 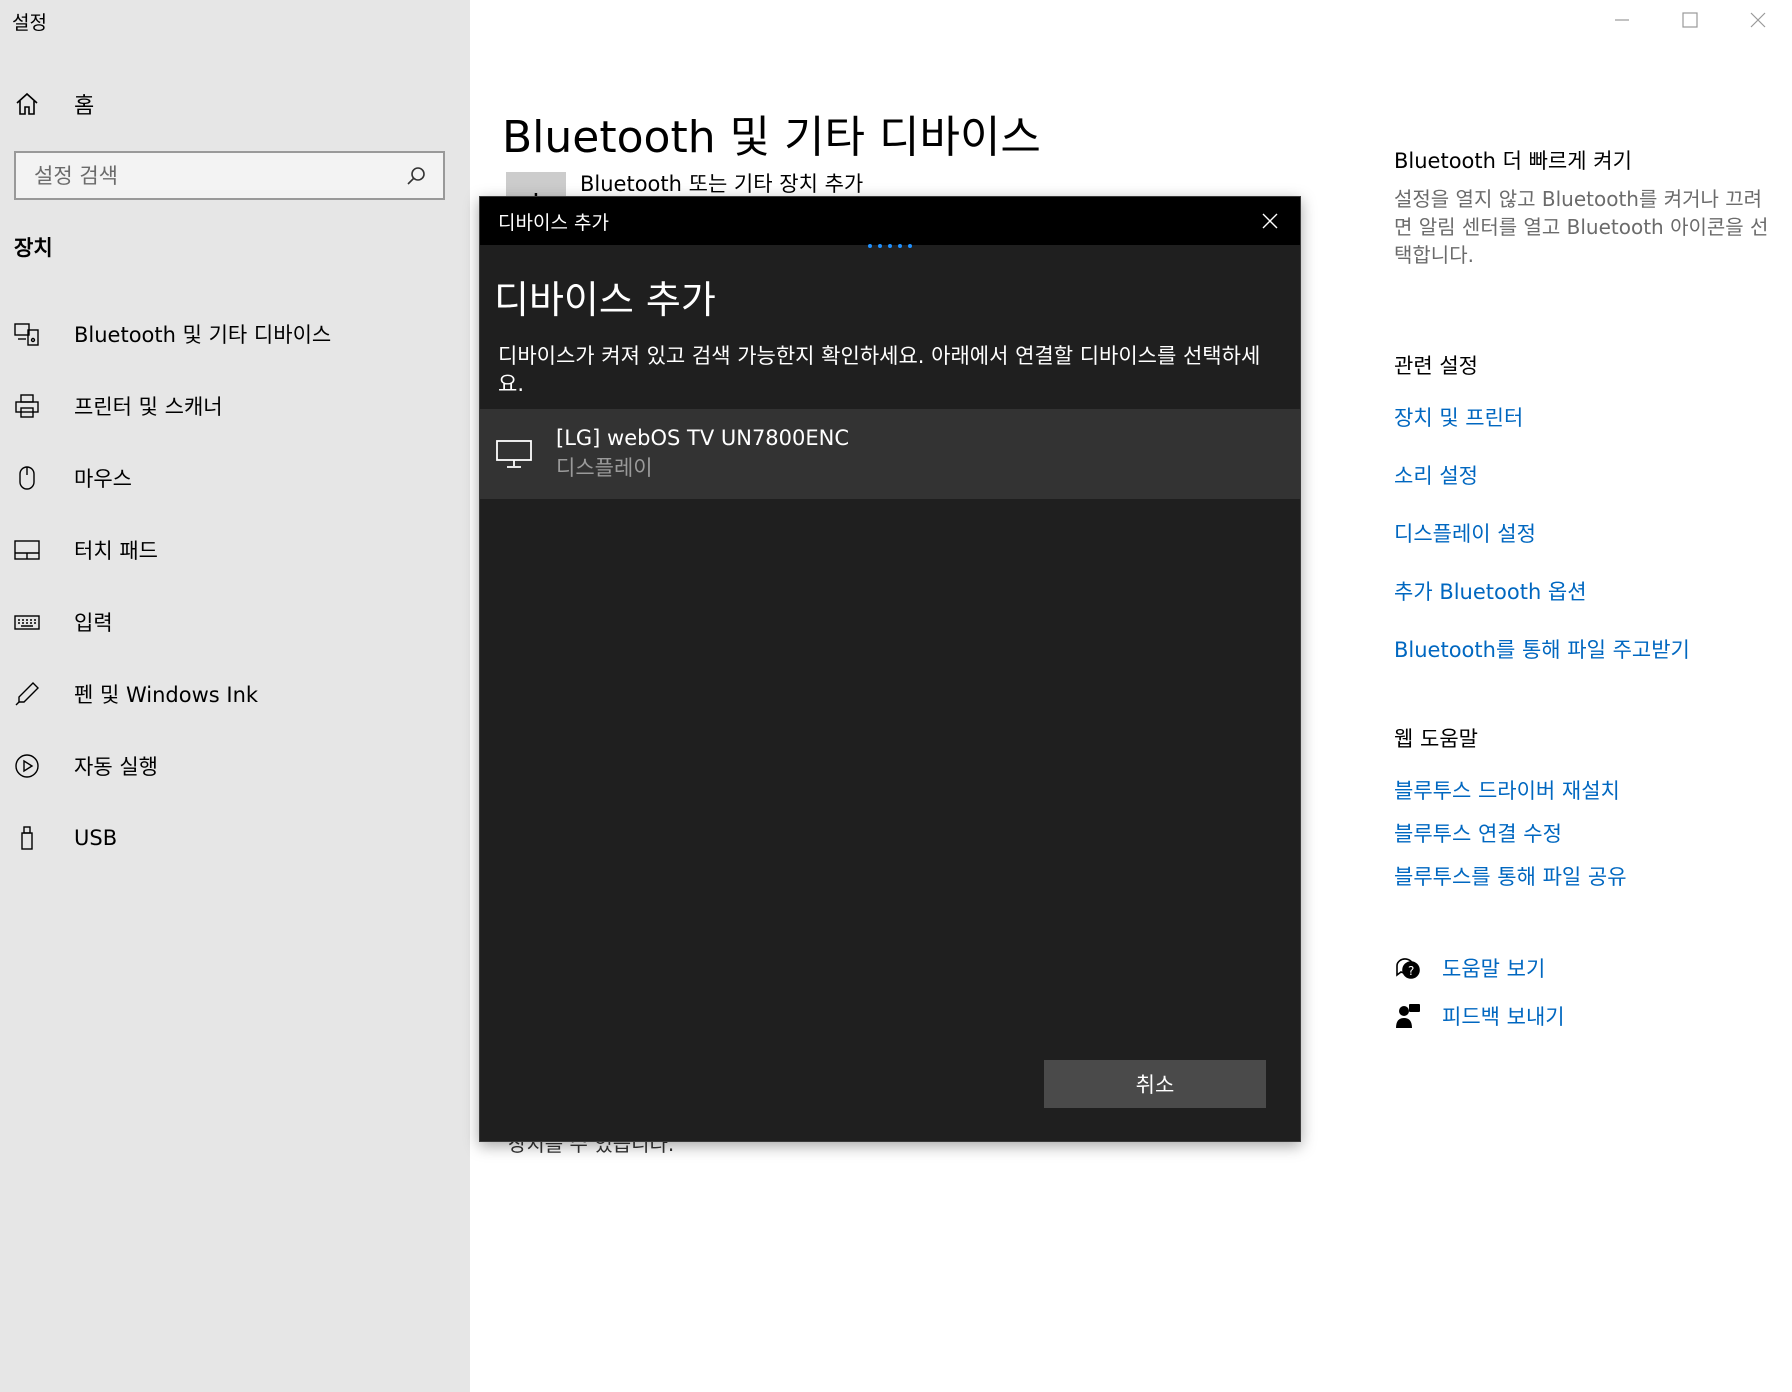 What do you see at coordinates (27, 550) in the screenshot?
I see `touchpad-icon` at bounding box center [27, 550].